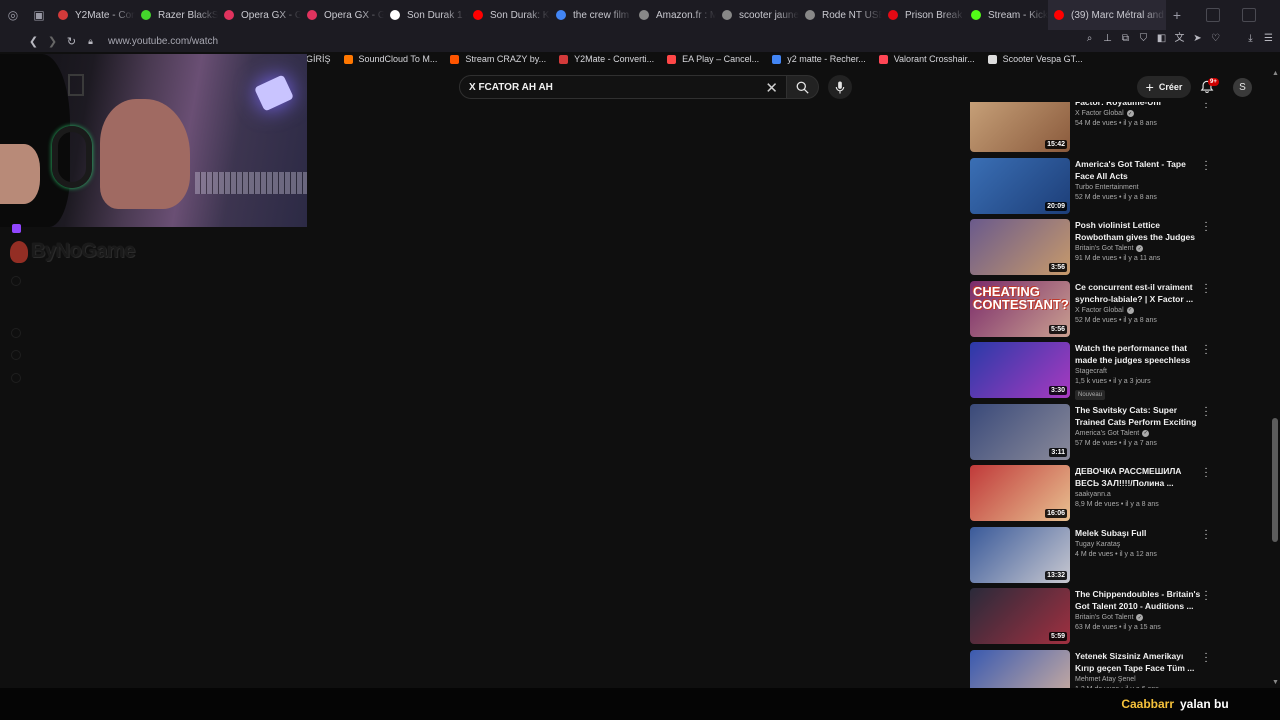 The image size is (1280, 720). Describe the element at coordinates (1275, 73) in the screenshot. I see `scroll-up-icon: ▲` at that location.